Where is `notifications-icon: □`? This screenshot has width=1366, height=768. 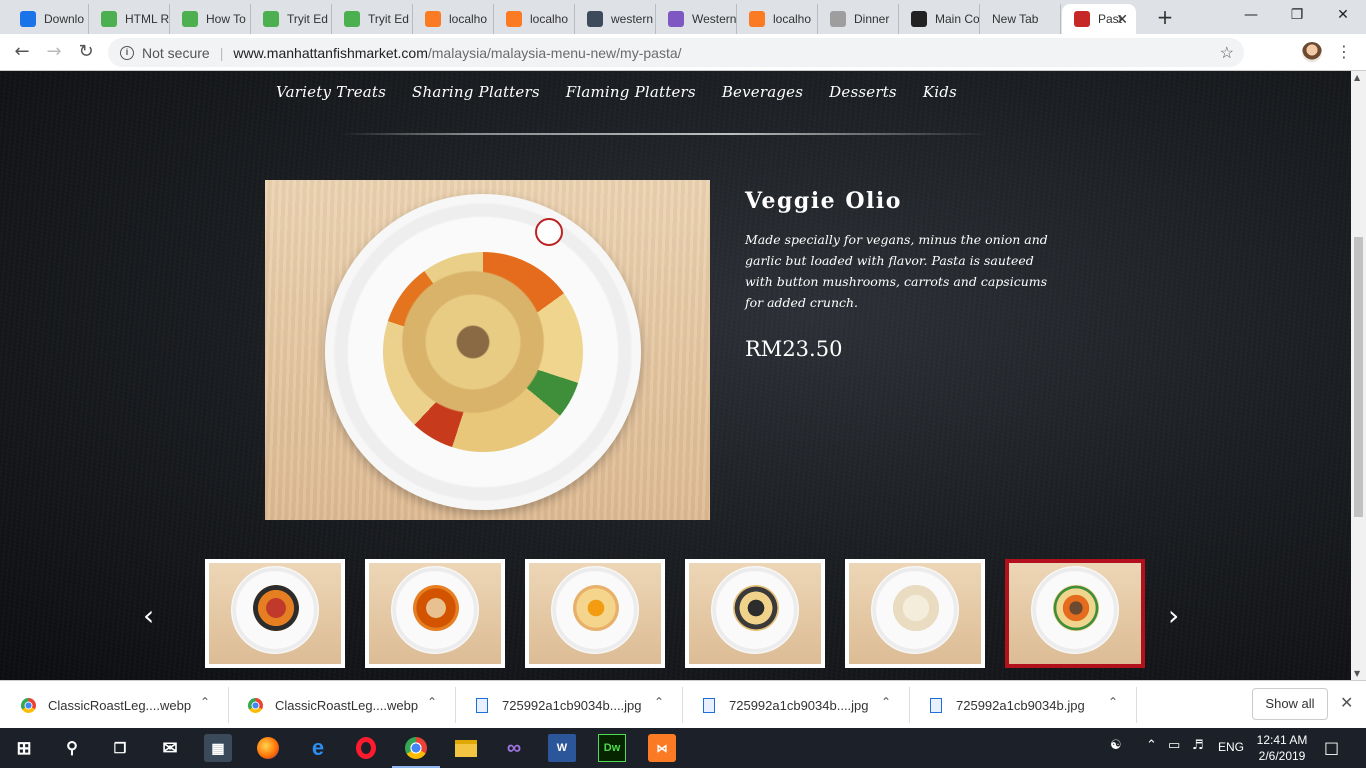
notifications-icon: □ is located at coordinates (1331, 747).